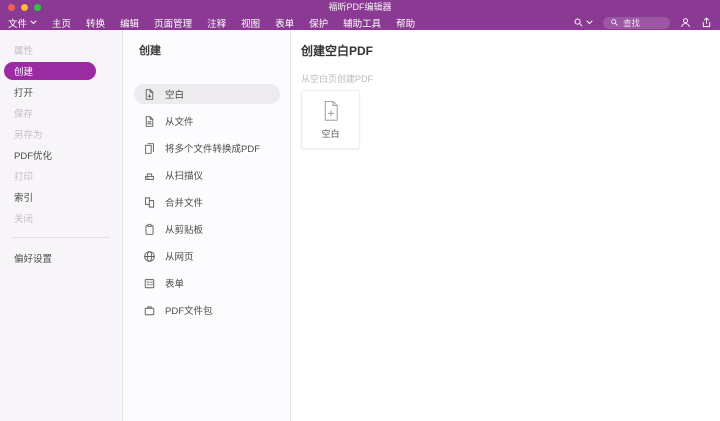 Image resolution: width=720 pixels, height=421 pixels. Describe the element at coordinates (706, 22) in the screenshot. I see `share-icon` at that location.